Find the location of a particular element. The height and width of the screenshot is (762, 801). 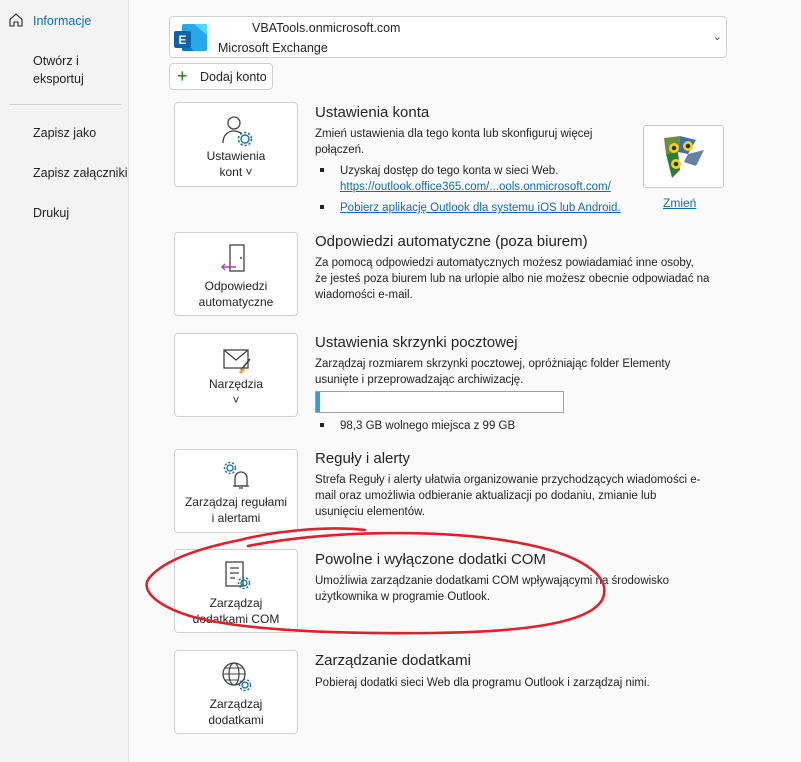

exchange-logo-icon: E is located at coordinates (190, 37).